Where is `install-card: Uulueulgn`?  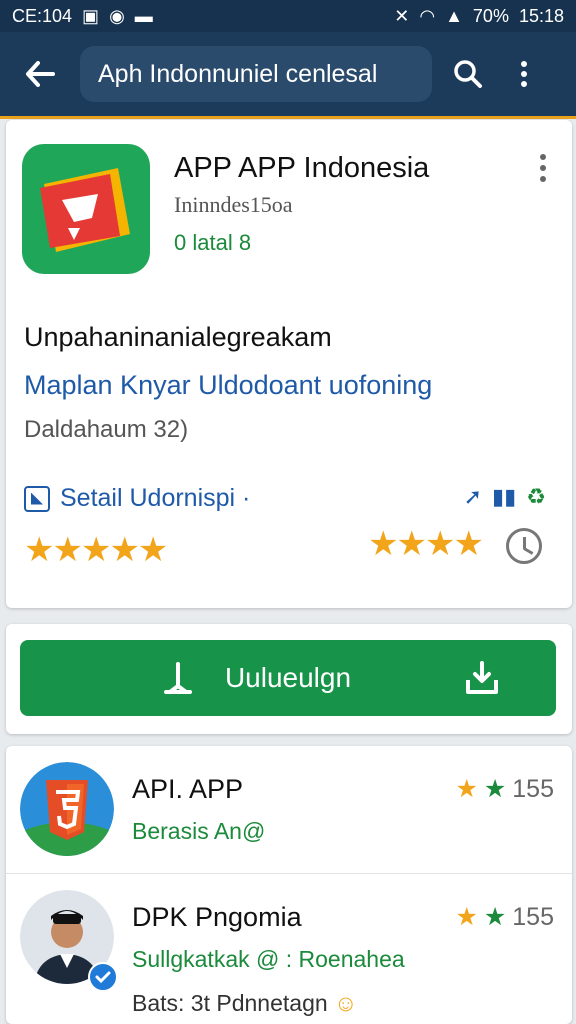
install-card: Uulueulgn is located at coordinates (289, 679).